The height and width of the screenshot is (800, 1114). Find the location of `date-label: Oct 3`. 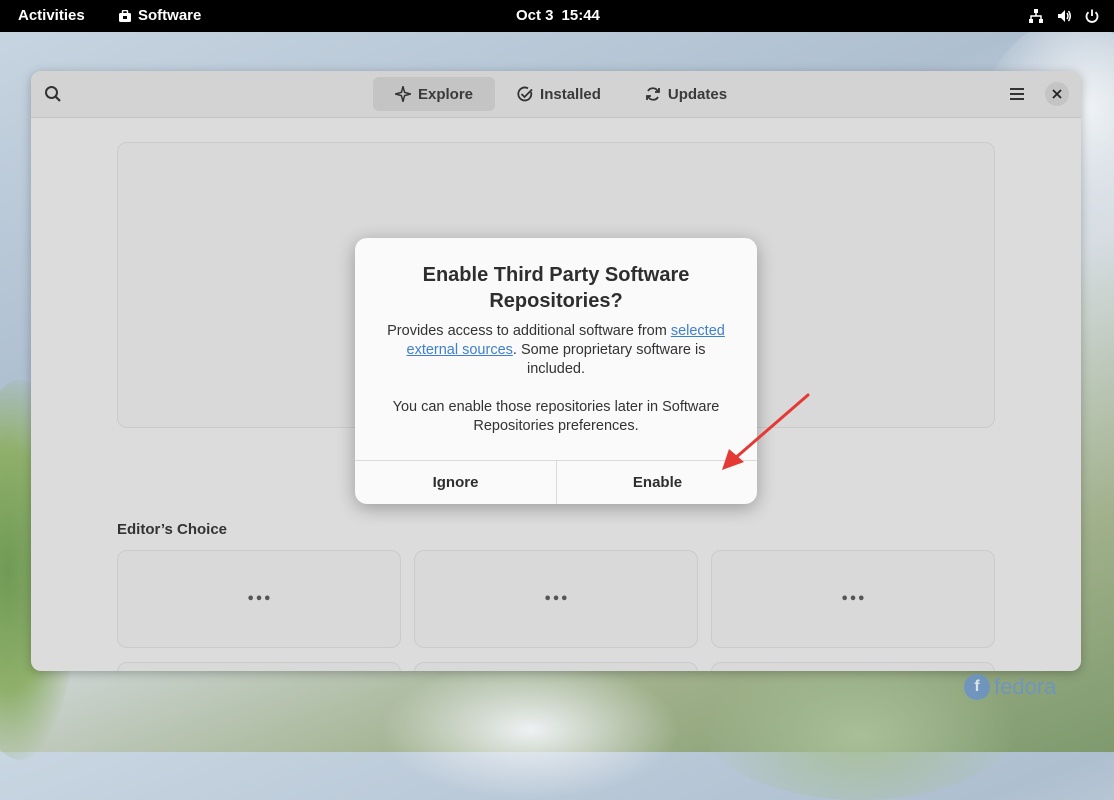

date-label: Oct 3 is located at coordinates (535, 15).